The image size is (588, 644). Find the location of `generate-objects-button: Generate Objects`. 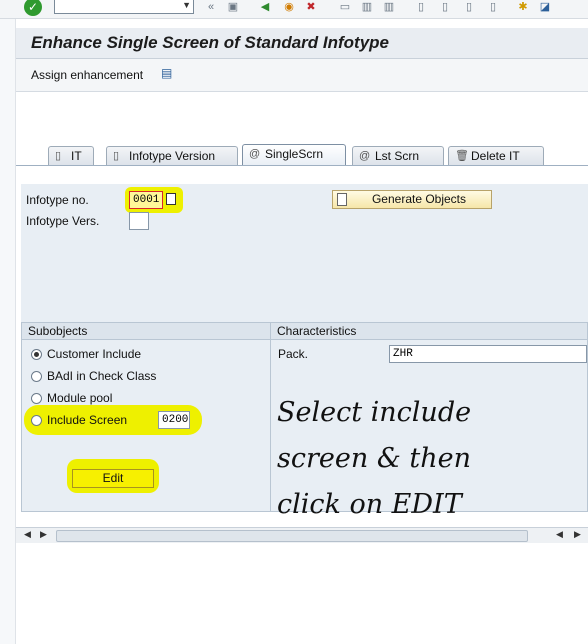

generate-objects-button: Generate Objects is located at coordinates (412, 199).